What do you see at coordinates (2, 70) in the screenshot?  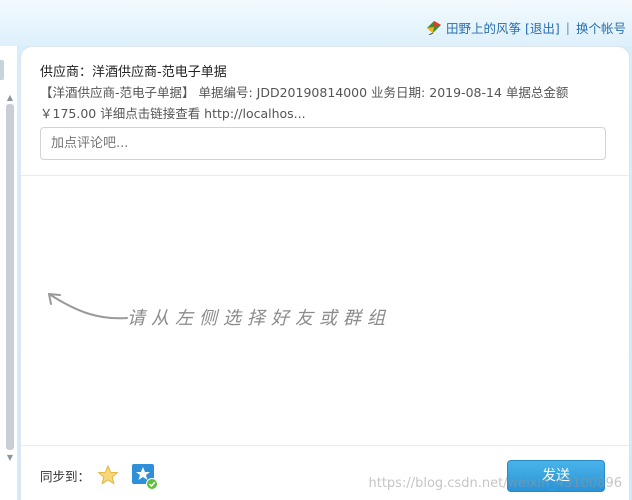 I see `left-panel-tab` at bounding box center [2, 70].